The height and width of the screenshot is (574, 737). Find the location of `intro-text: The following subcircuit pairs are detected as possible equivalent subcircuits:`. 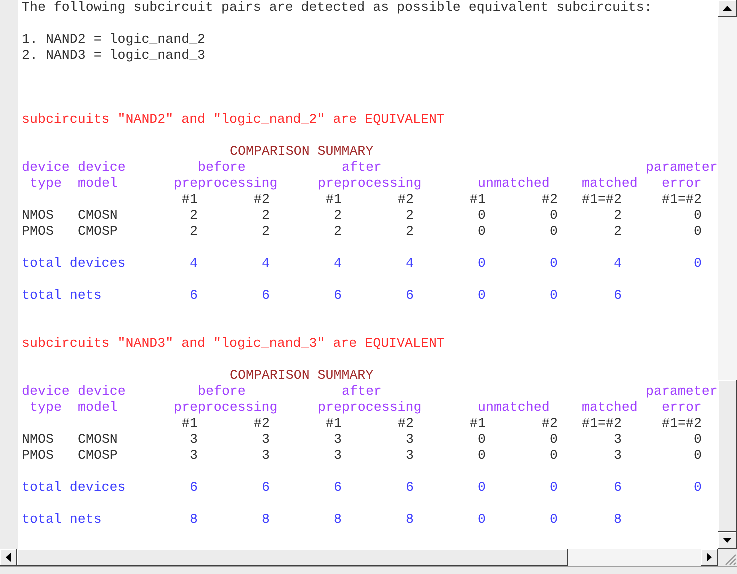

intro-text: The following subcircuit pairs are detected as possible equivalent subcircuits: is located at coordinates (337, 8).